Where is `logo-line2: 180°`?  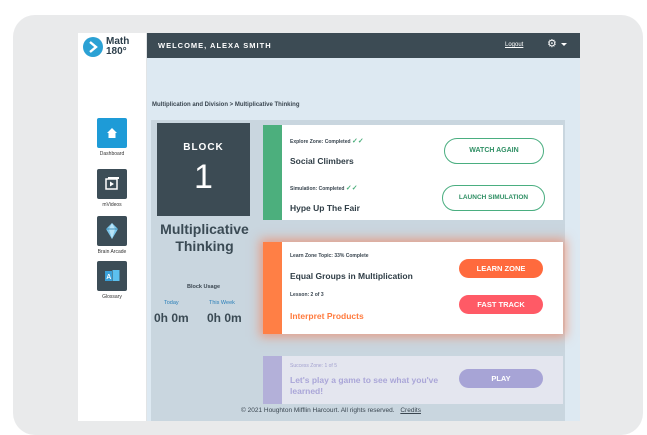
logo-line2: 180° is located at coordinates (116, 51).